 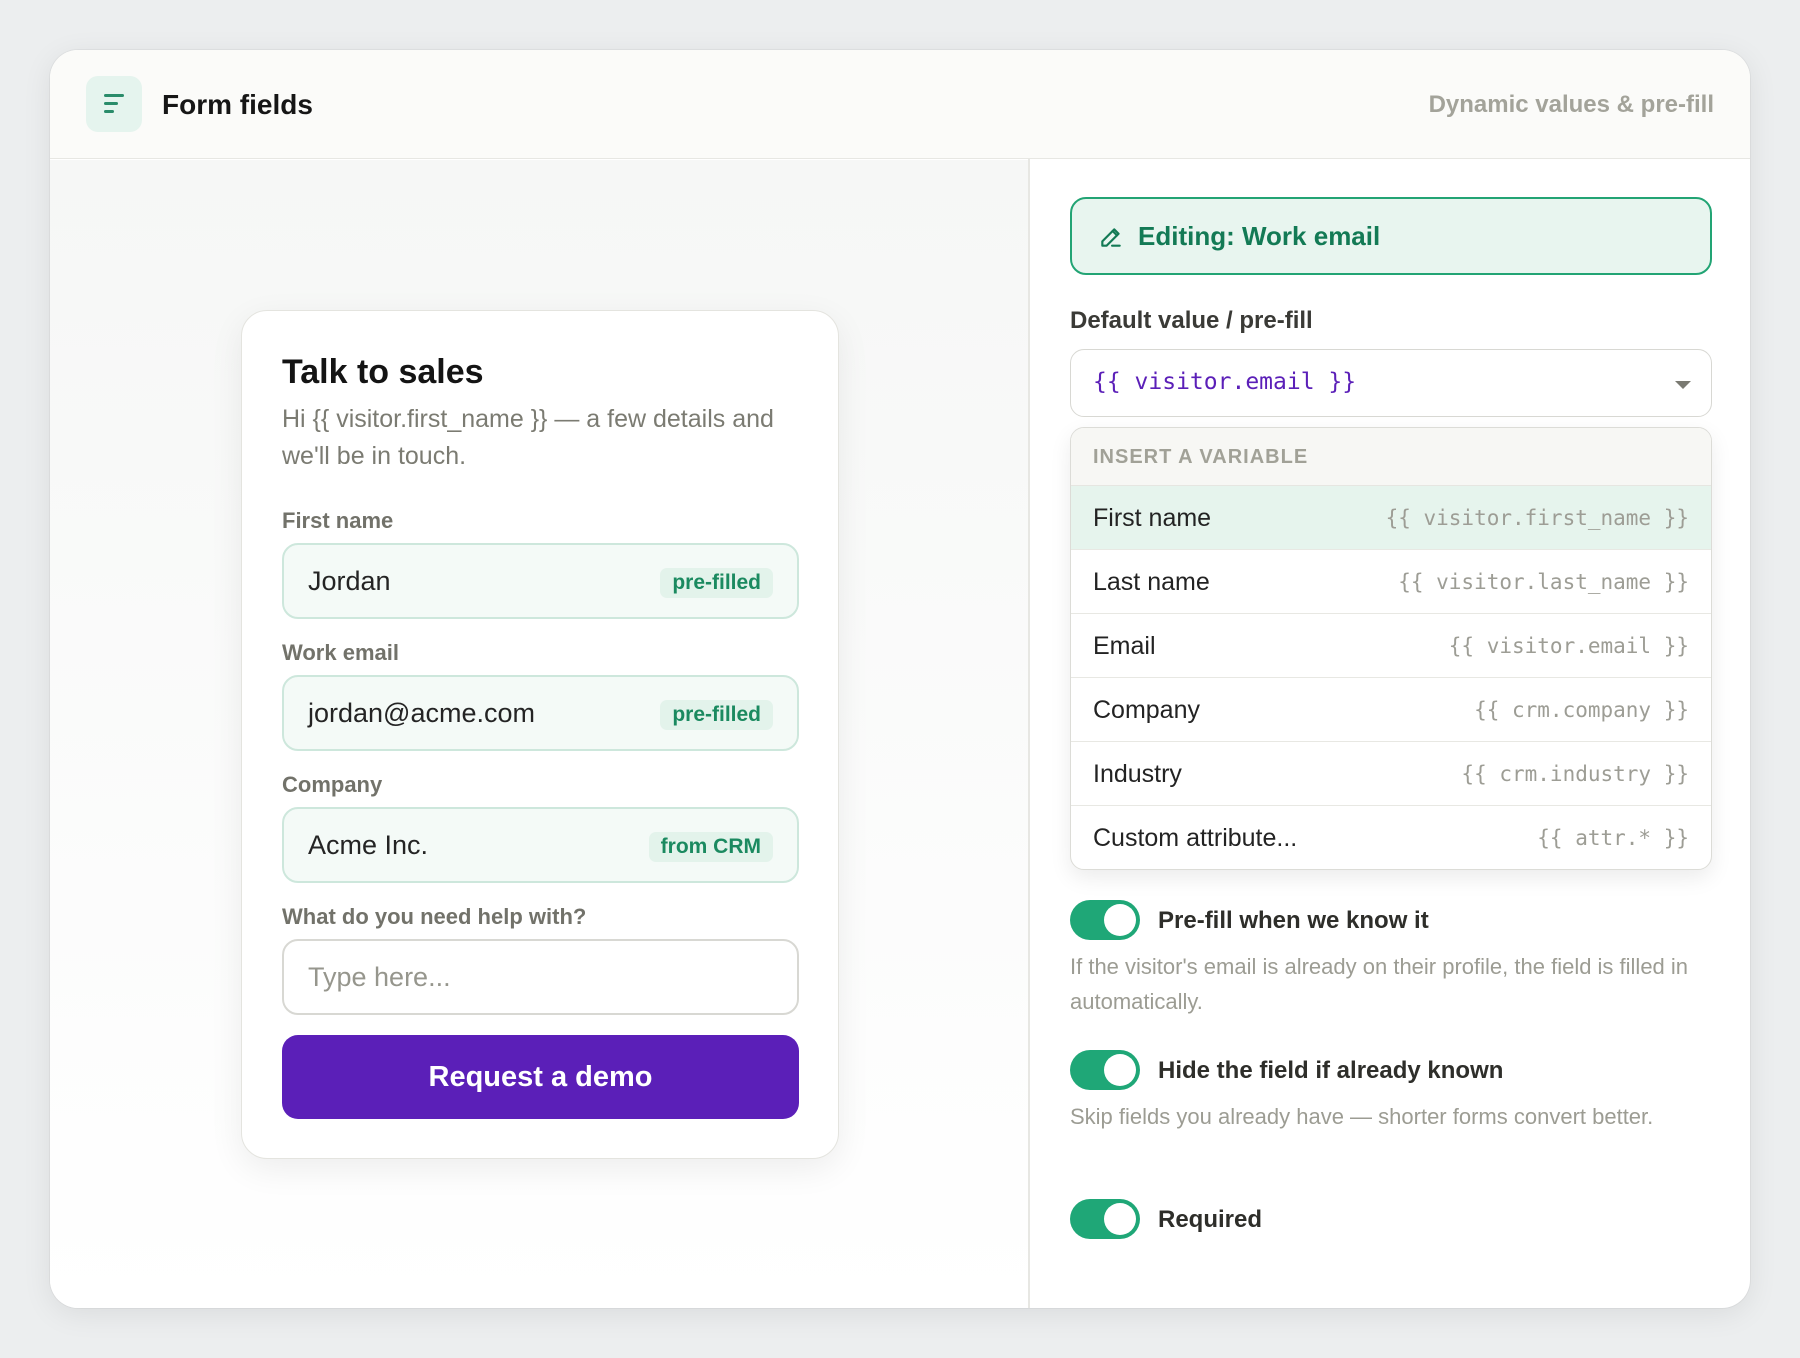 What do you see at coordinates (1259, 236) in the screenshot?
I see `editing-label: Editing: Work email` at bounding box center [1259, 236].